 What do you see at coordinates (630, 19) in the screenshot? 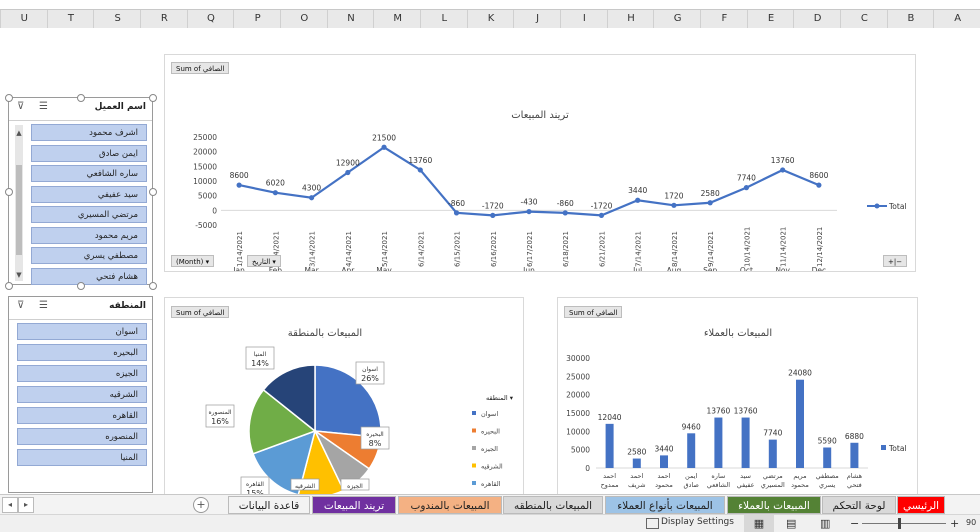
I see `column-header-H: H` at bounding box center [630, 19].